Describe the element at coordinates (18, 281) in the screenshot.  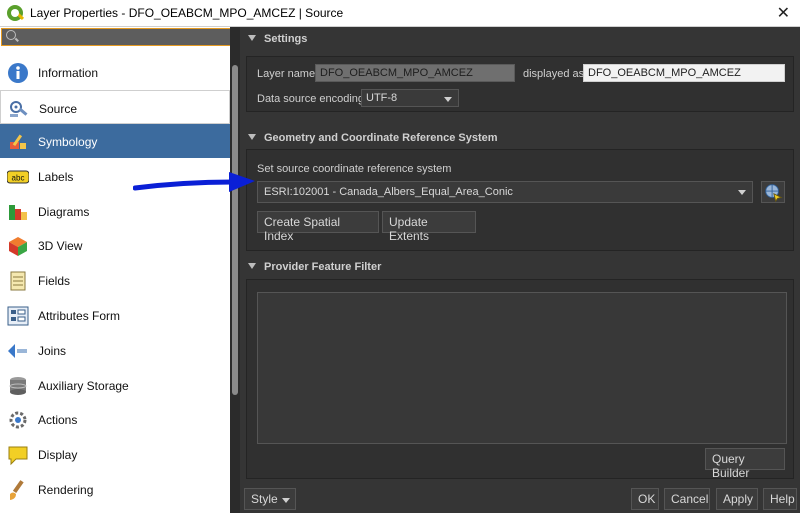
I see `fields-icon` at that location.